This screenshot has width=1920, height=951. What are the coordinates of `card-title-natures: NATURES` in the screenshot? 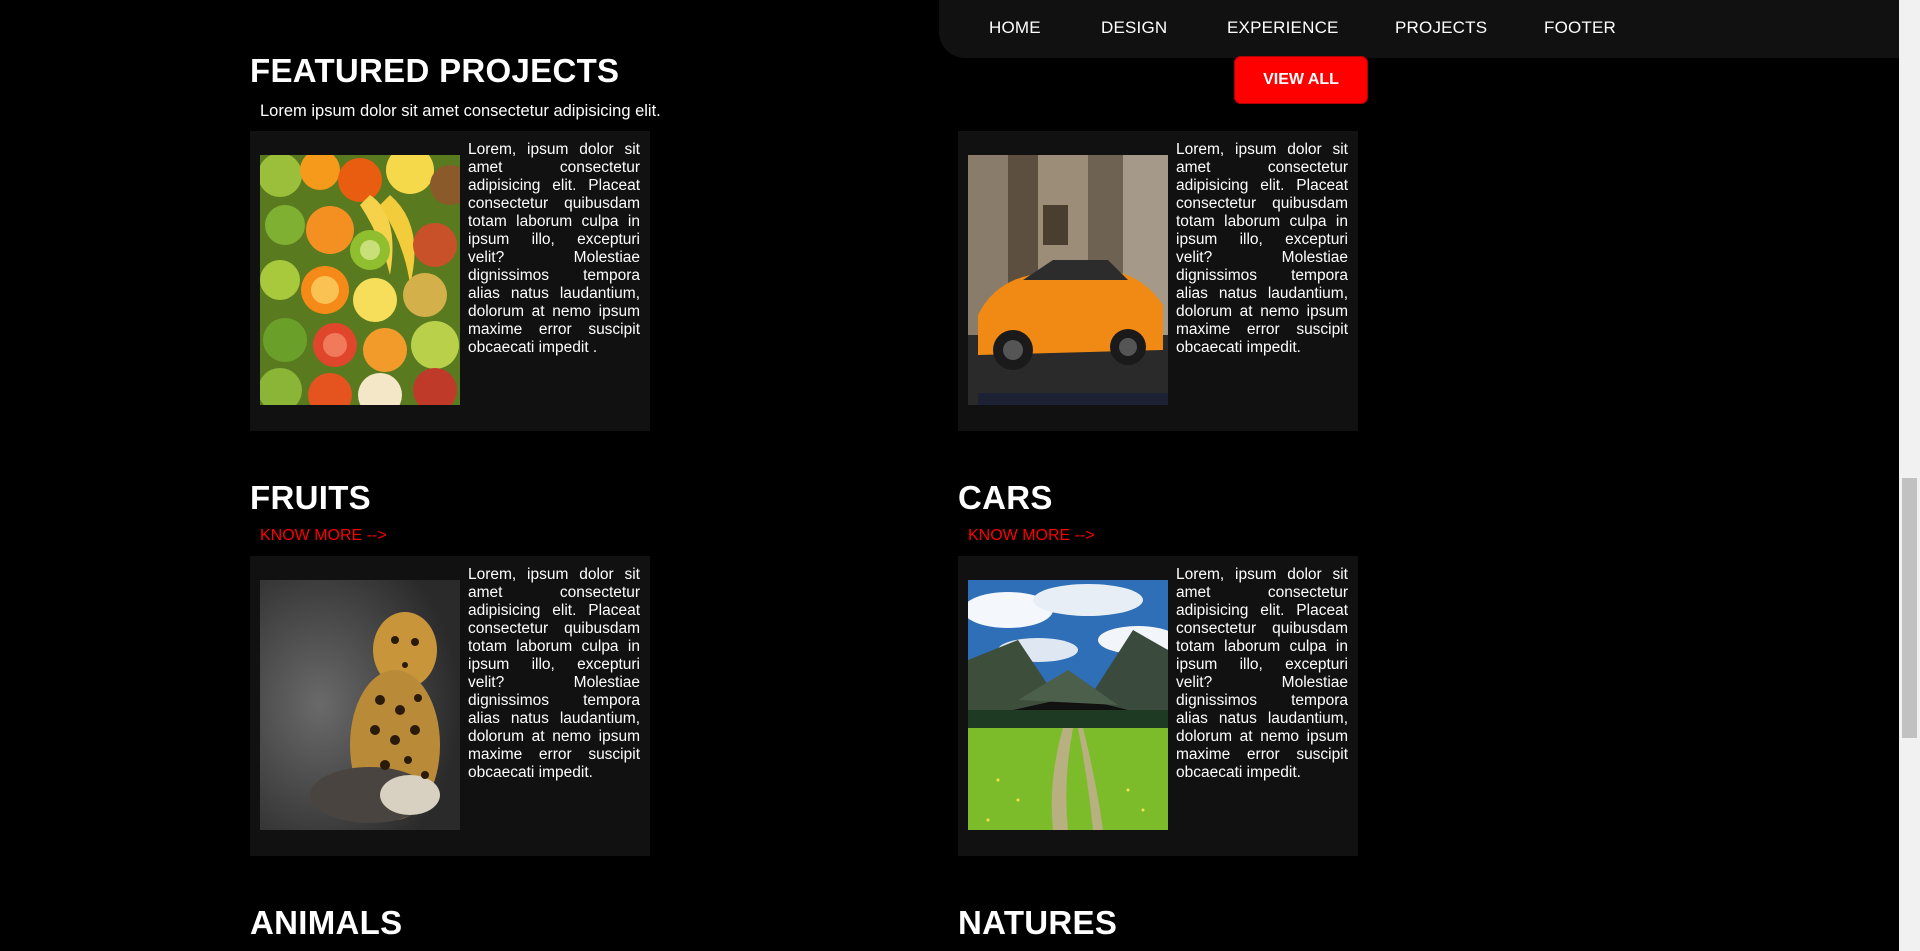 It's located at (1038, 922).